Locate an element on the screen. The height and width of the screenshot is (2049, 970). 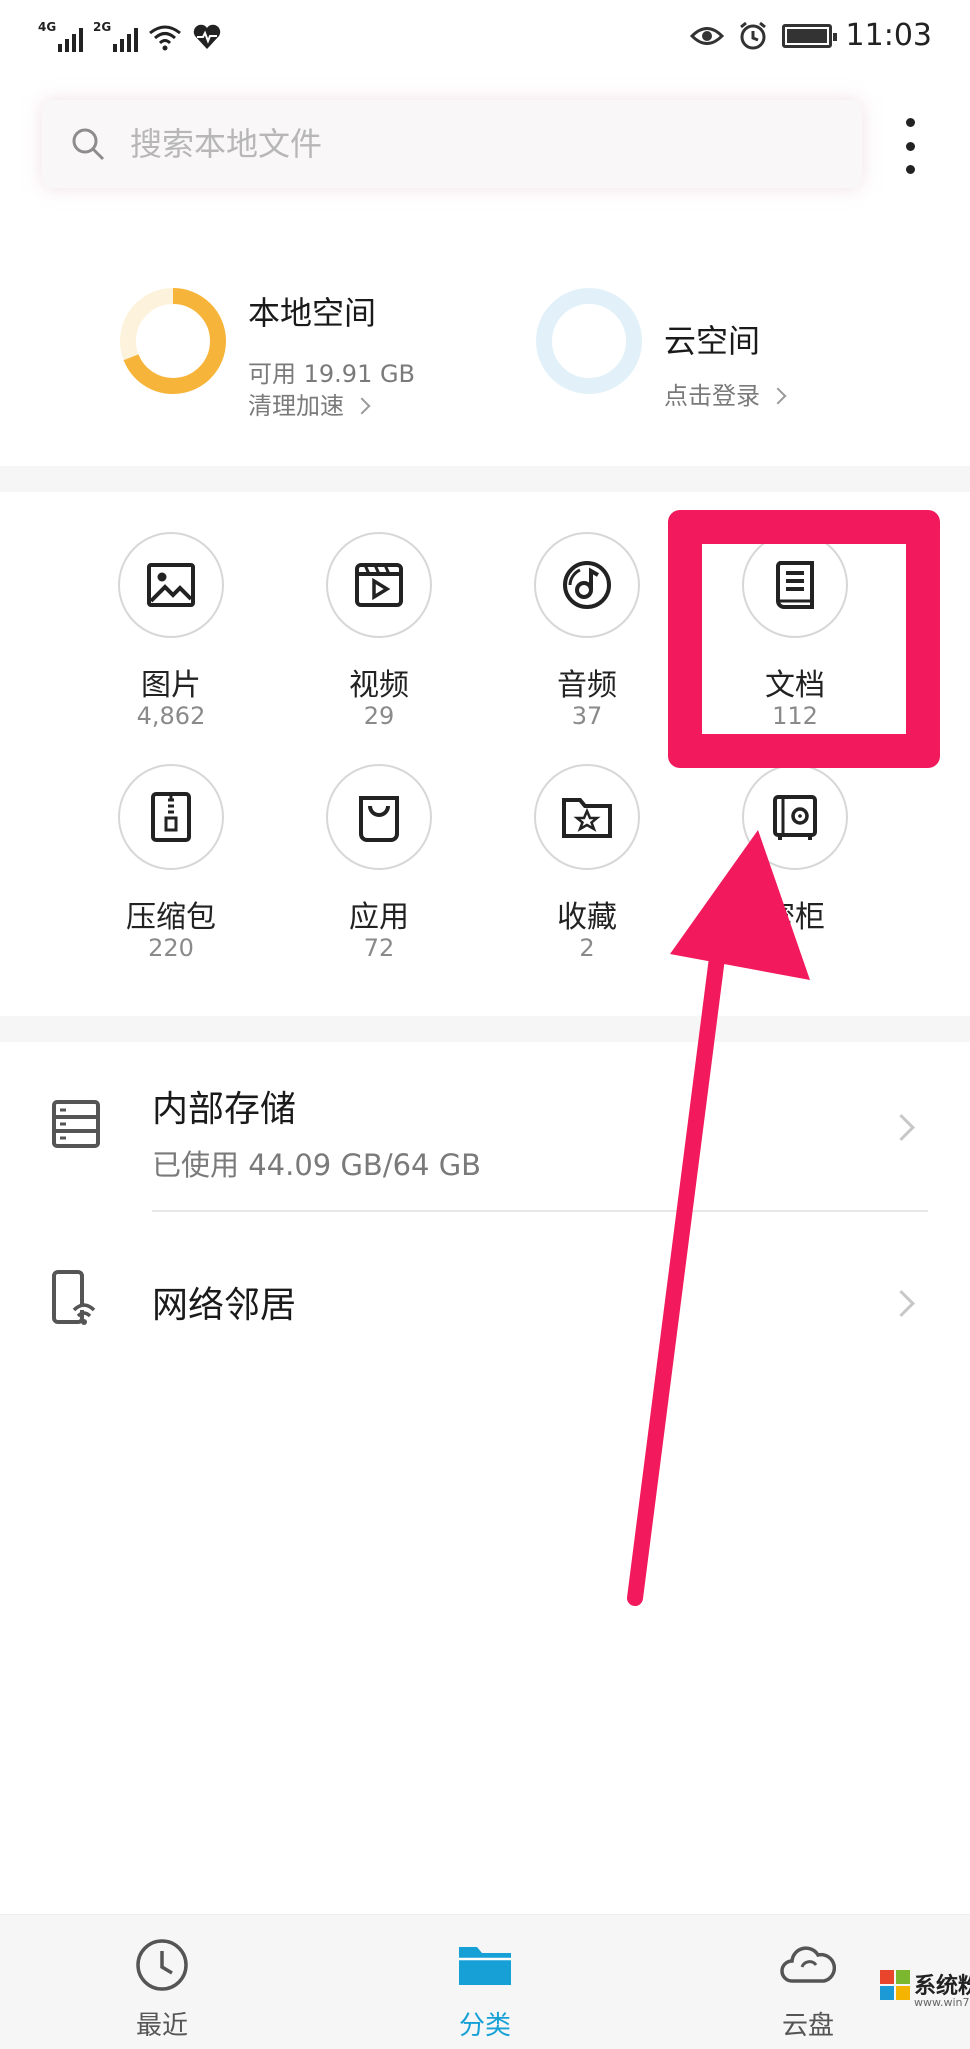
eye-icon is located at coordinates (706, 35).